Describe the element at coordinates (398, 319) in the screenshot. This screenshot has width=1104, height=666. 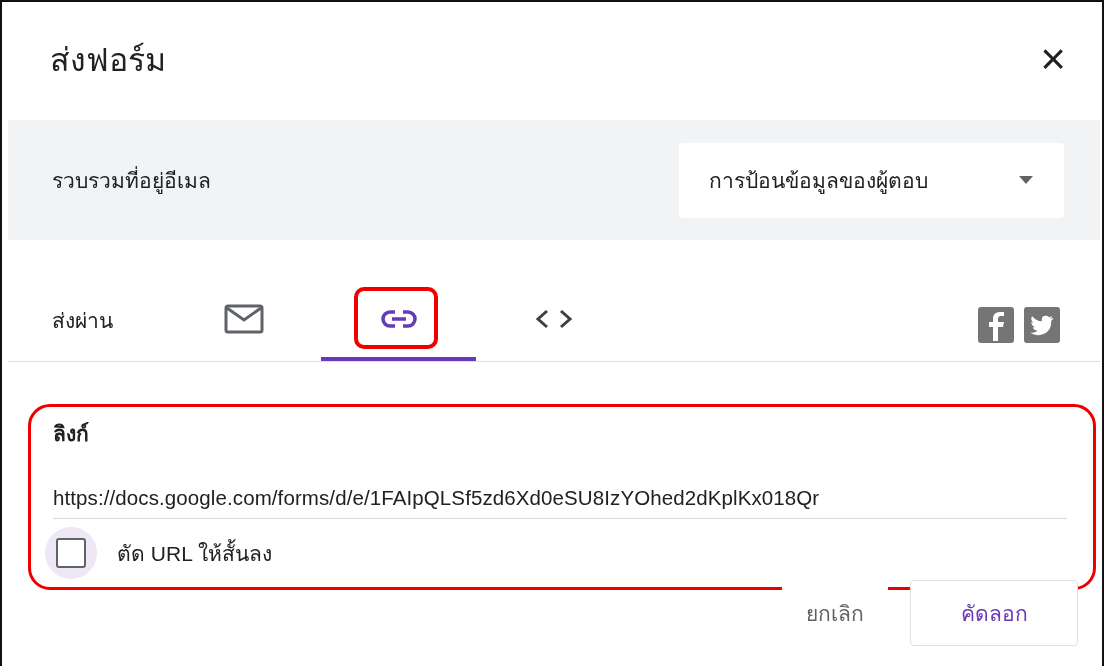
I see `link-icon` at that location.